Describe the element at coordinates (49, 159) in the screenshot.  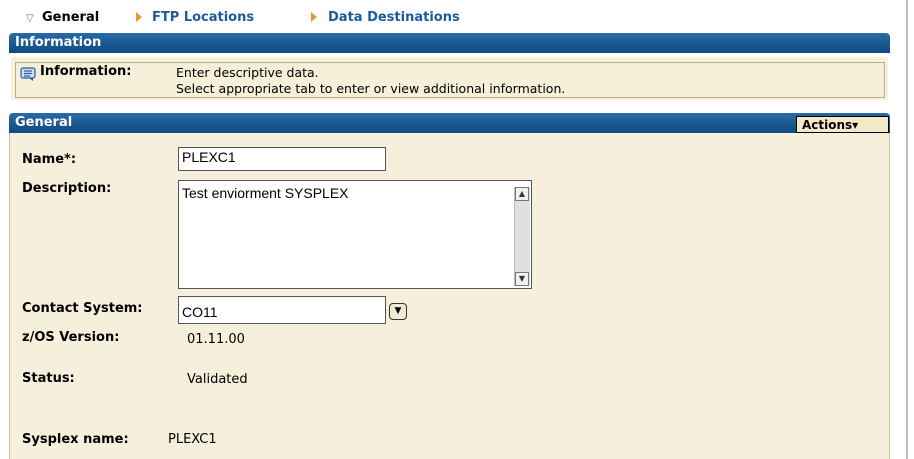
I see `name-label: Name*:` at that location.